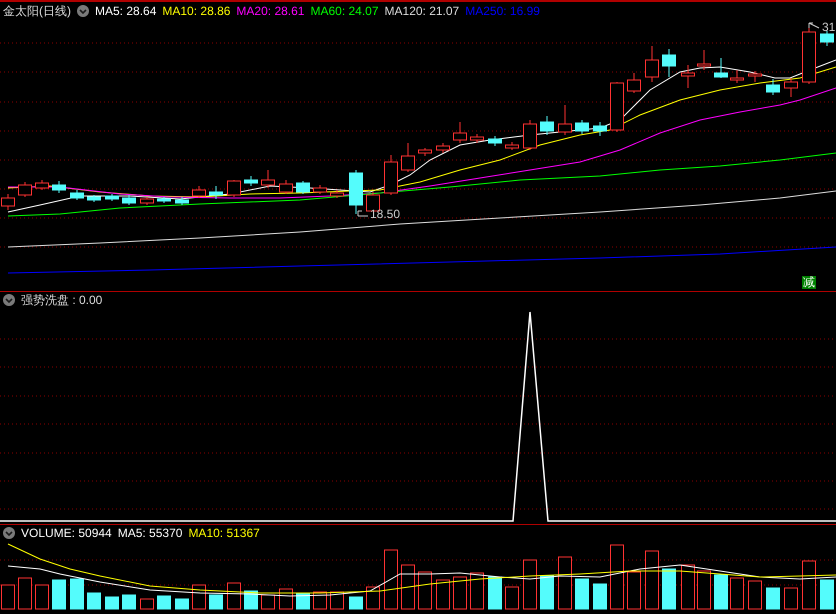  I want to click on indicator-value: MA120: 21.07, so click(422, 11).